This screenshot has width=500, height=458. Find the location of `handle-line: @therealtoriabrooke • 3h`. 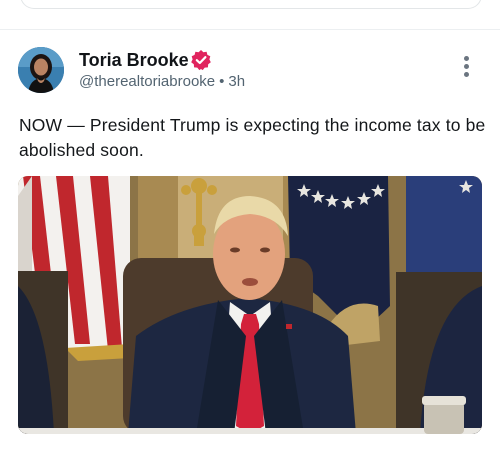

handle-line: @therealtoriabrooke • 3h is located at coordinates (162, 81).